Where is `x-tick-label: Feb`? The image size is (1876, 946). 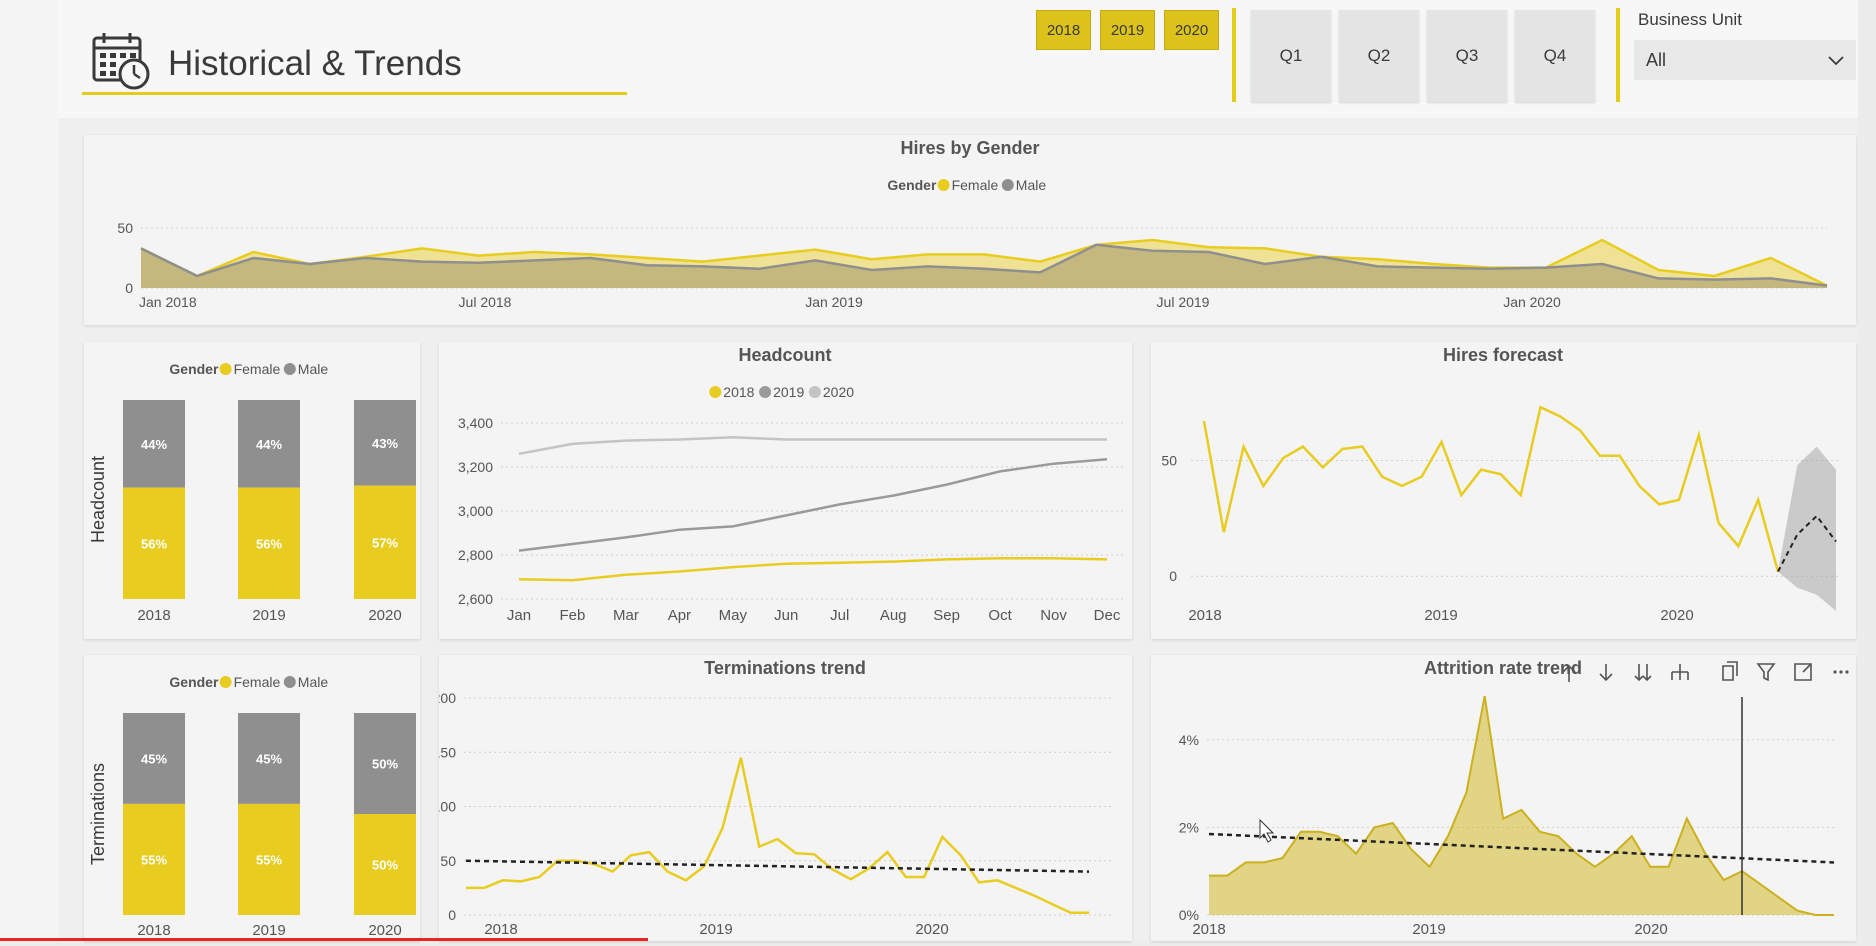
x-tick-label: Feb is located at coordinates (573, 615).